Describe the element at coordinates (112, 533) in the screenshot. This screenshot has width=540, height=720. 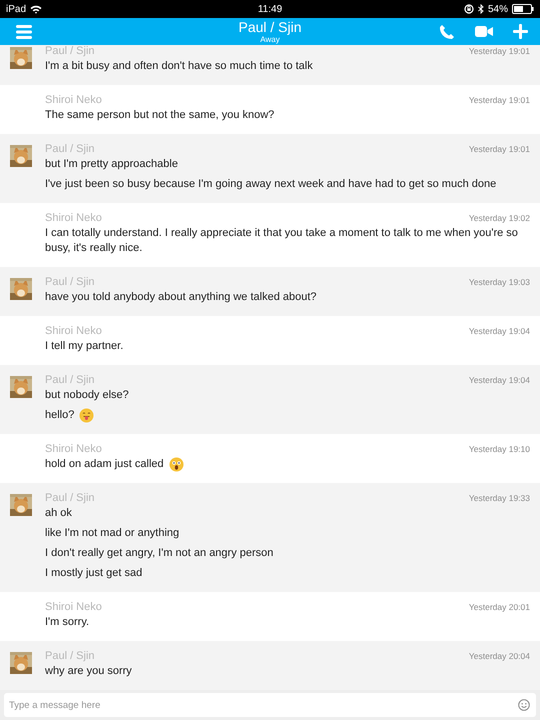
I see `message-text: like I'm not mad or anything` at that location.